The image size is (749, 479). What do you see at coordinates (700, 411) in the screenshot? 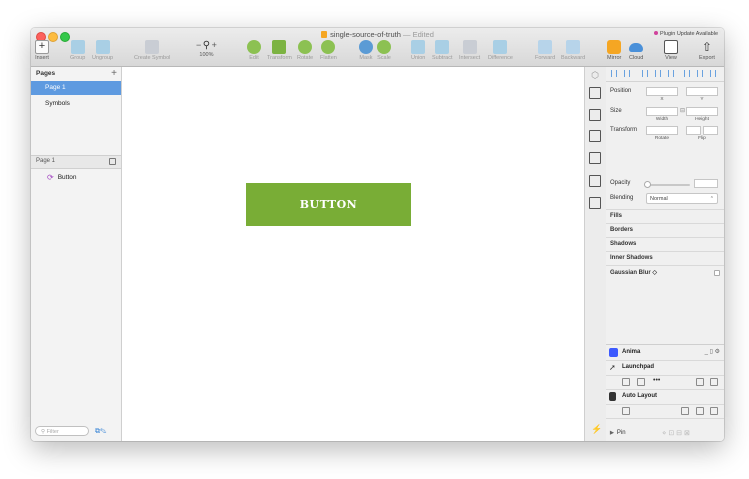
I see `responsive-icon` at bounding box center [700, 411].